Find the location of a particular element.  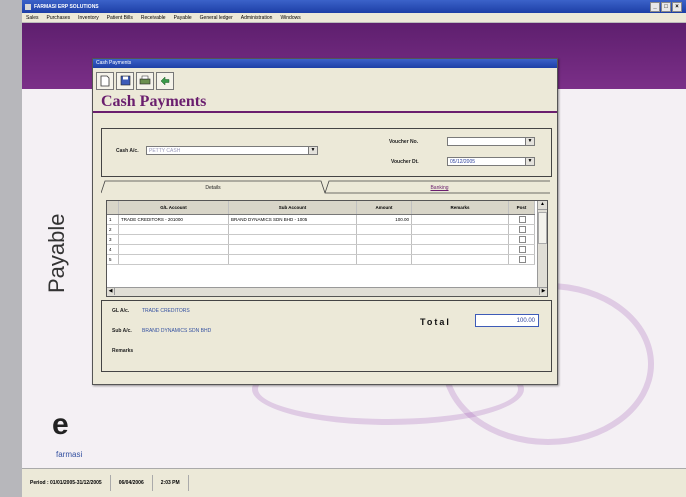

menu-windows: Windows is located at coordinates (290, 18).